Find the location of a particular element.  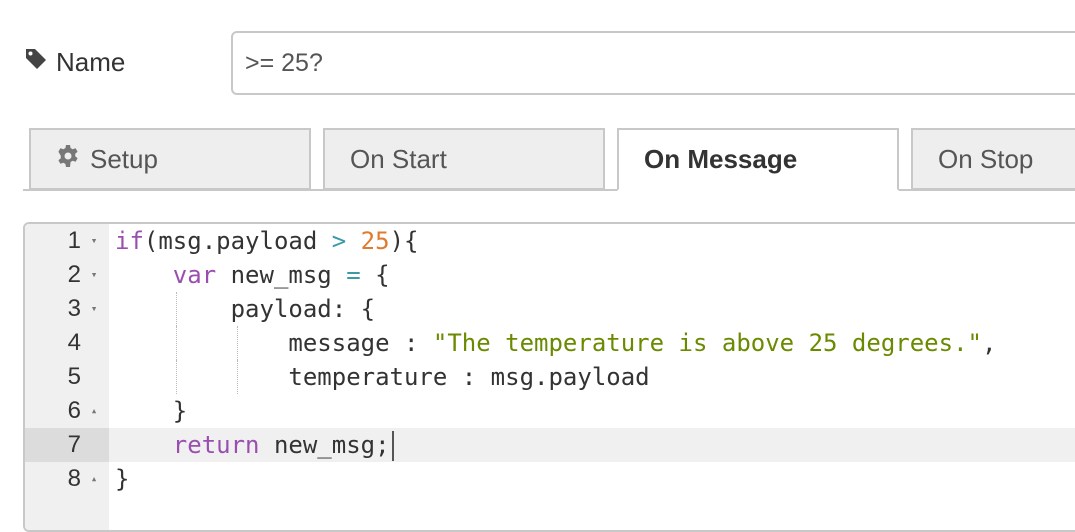

text-cursor is located at coordinates (392, 446).